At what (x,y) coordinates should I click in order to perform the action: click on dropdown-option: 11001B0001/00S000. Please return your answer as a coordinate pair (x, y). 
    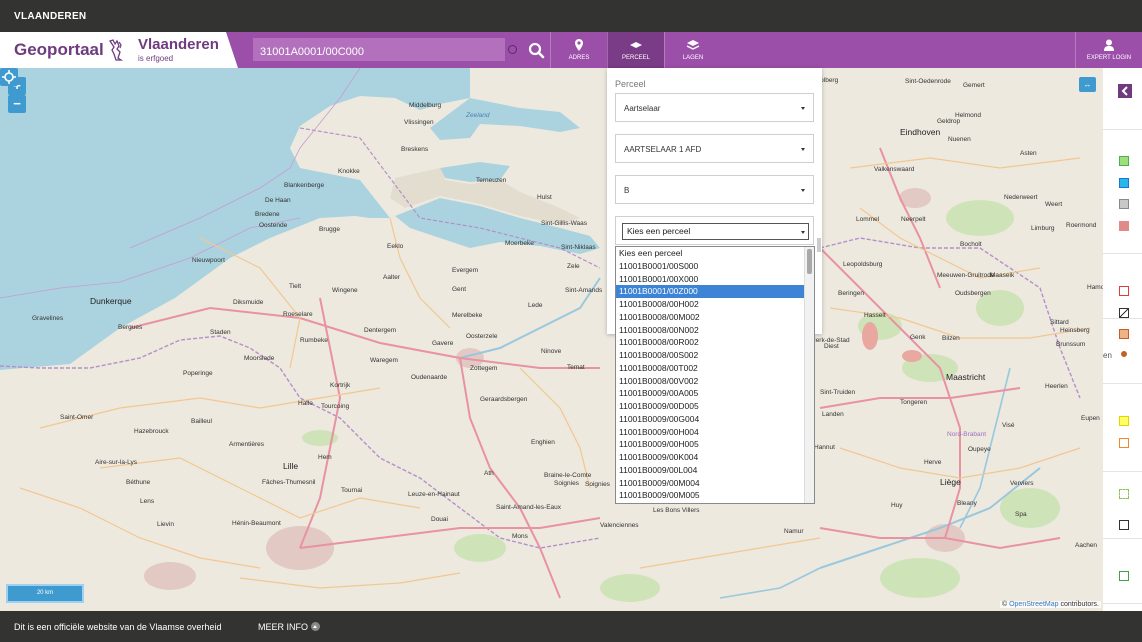
    Looking at the image, I should click on (715, 266).